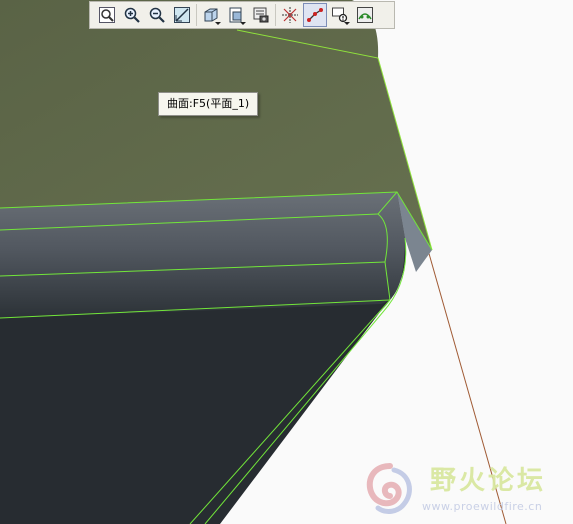  Describe the element at coordinates (482, 506) in the screenshot. I see `watermark-url: www.proewildfire.cn` at that location.